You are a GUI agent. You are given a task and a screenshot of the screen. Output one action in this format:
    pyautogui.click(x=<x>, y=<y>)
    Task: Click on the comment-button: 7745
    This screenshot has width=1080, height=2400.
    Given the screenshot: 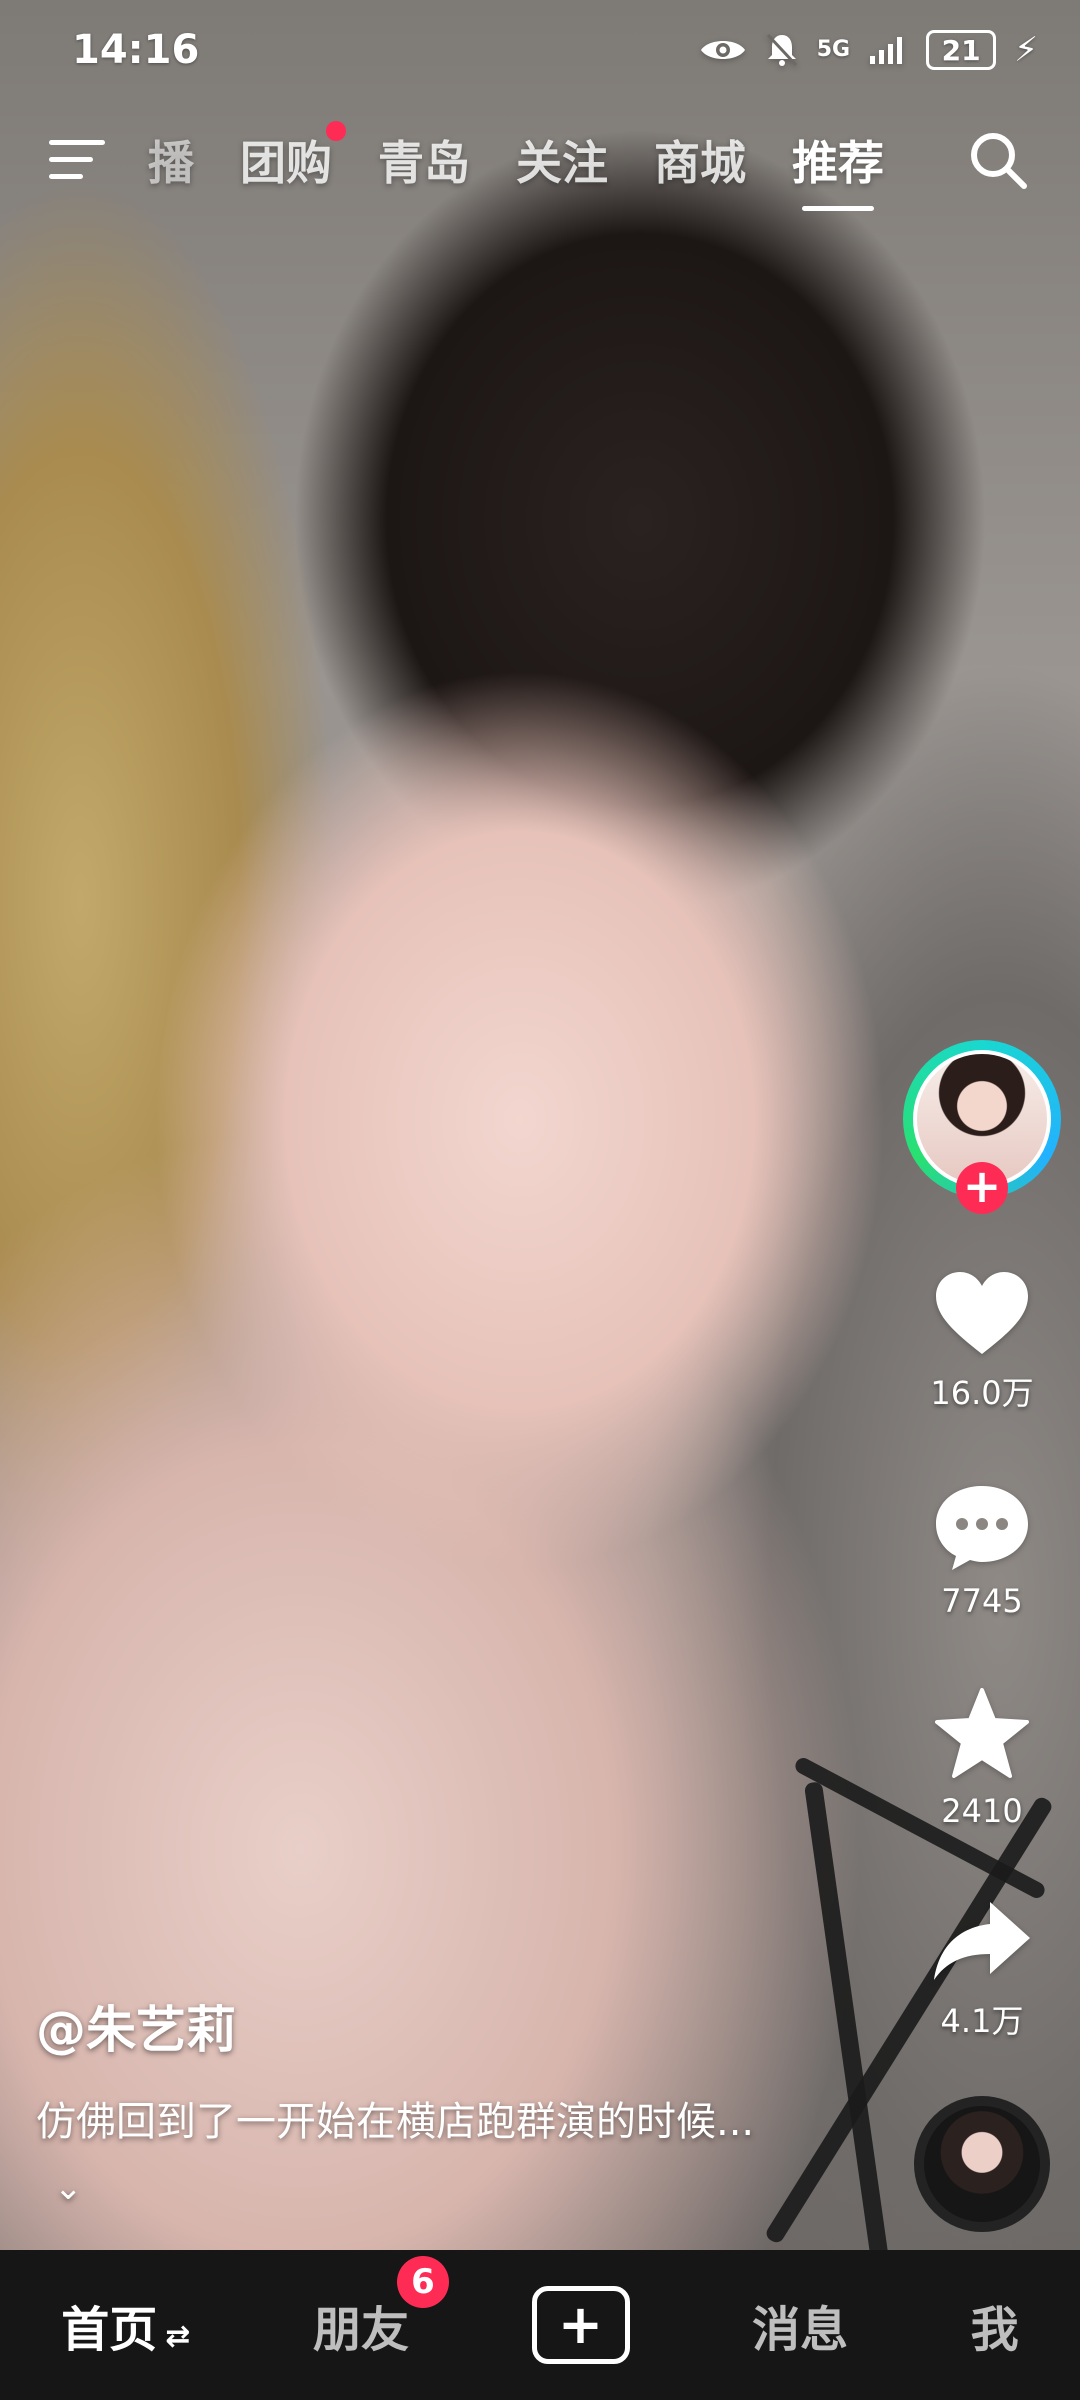 What is the action you would take?
    pyautogui.click(x=982, y=1550)
    